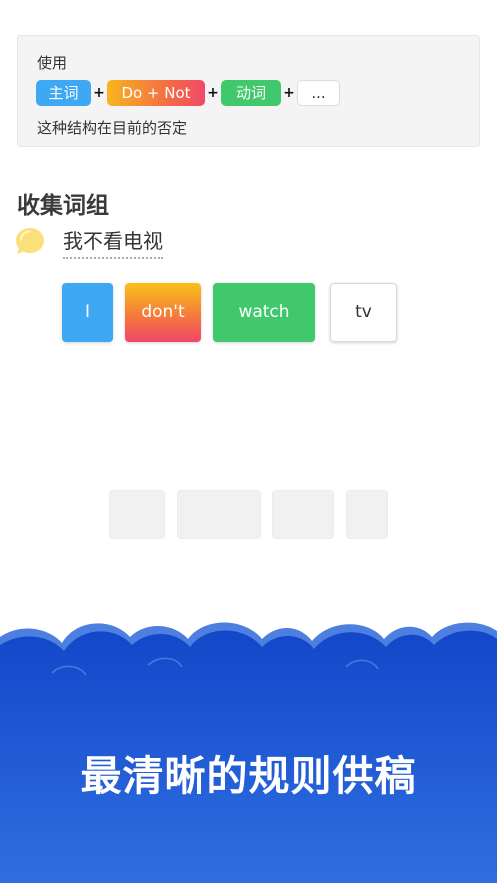  Describe the element at coordinates (363, 312) in the screenshot. I see `word-card-tv: tv` at that location.